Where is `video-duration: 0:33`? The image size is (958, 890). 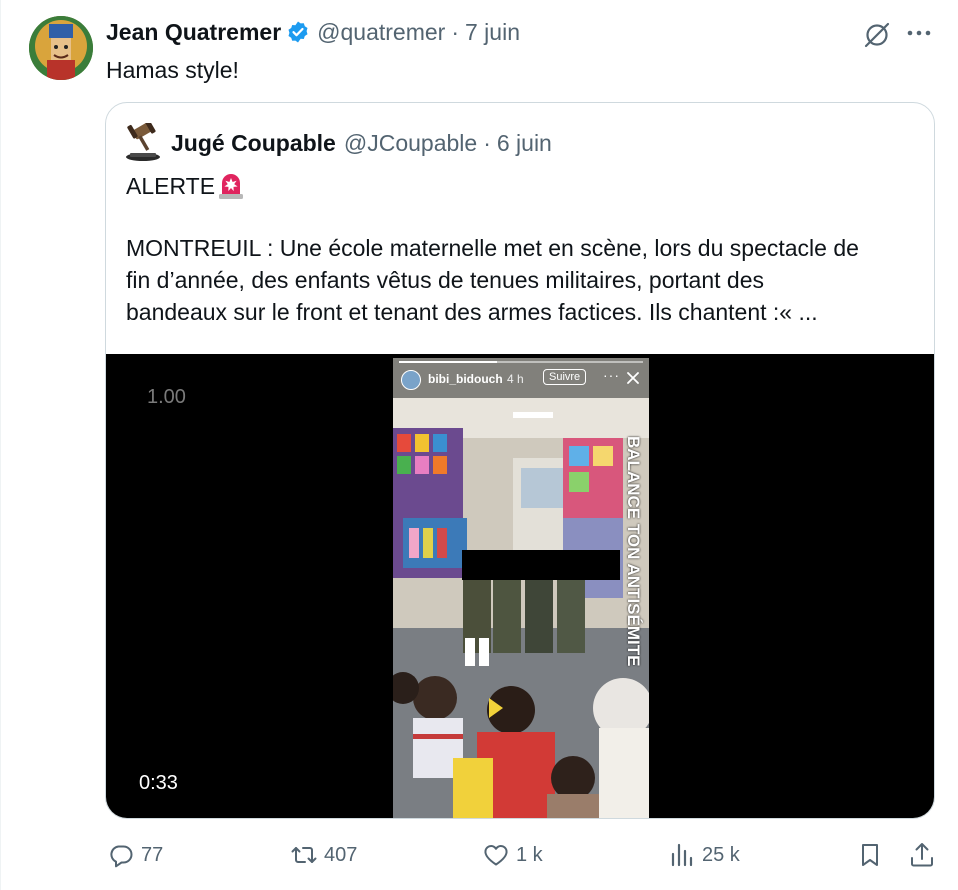
video-duration: 0:33 is located at coordinates (158, 783).